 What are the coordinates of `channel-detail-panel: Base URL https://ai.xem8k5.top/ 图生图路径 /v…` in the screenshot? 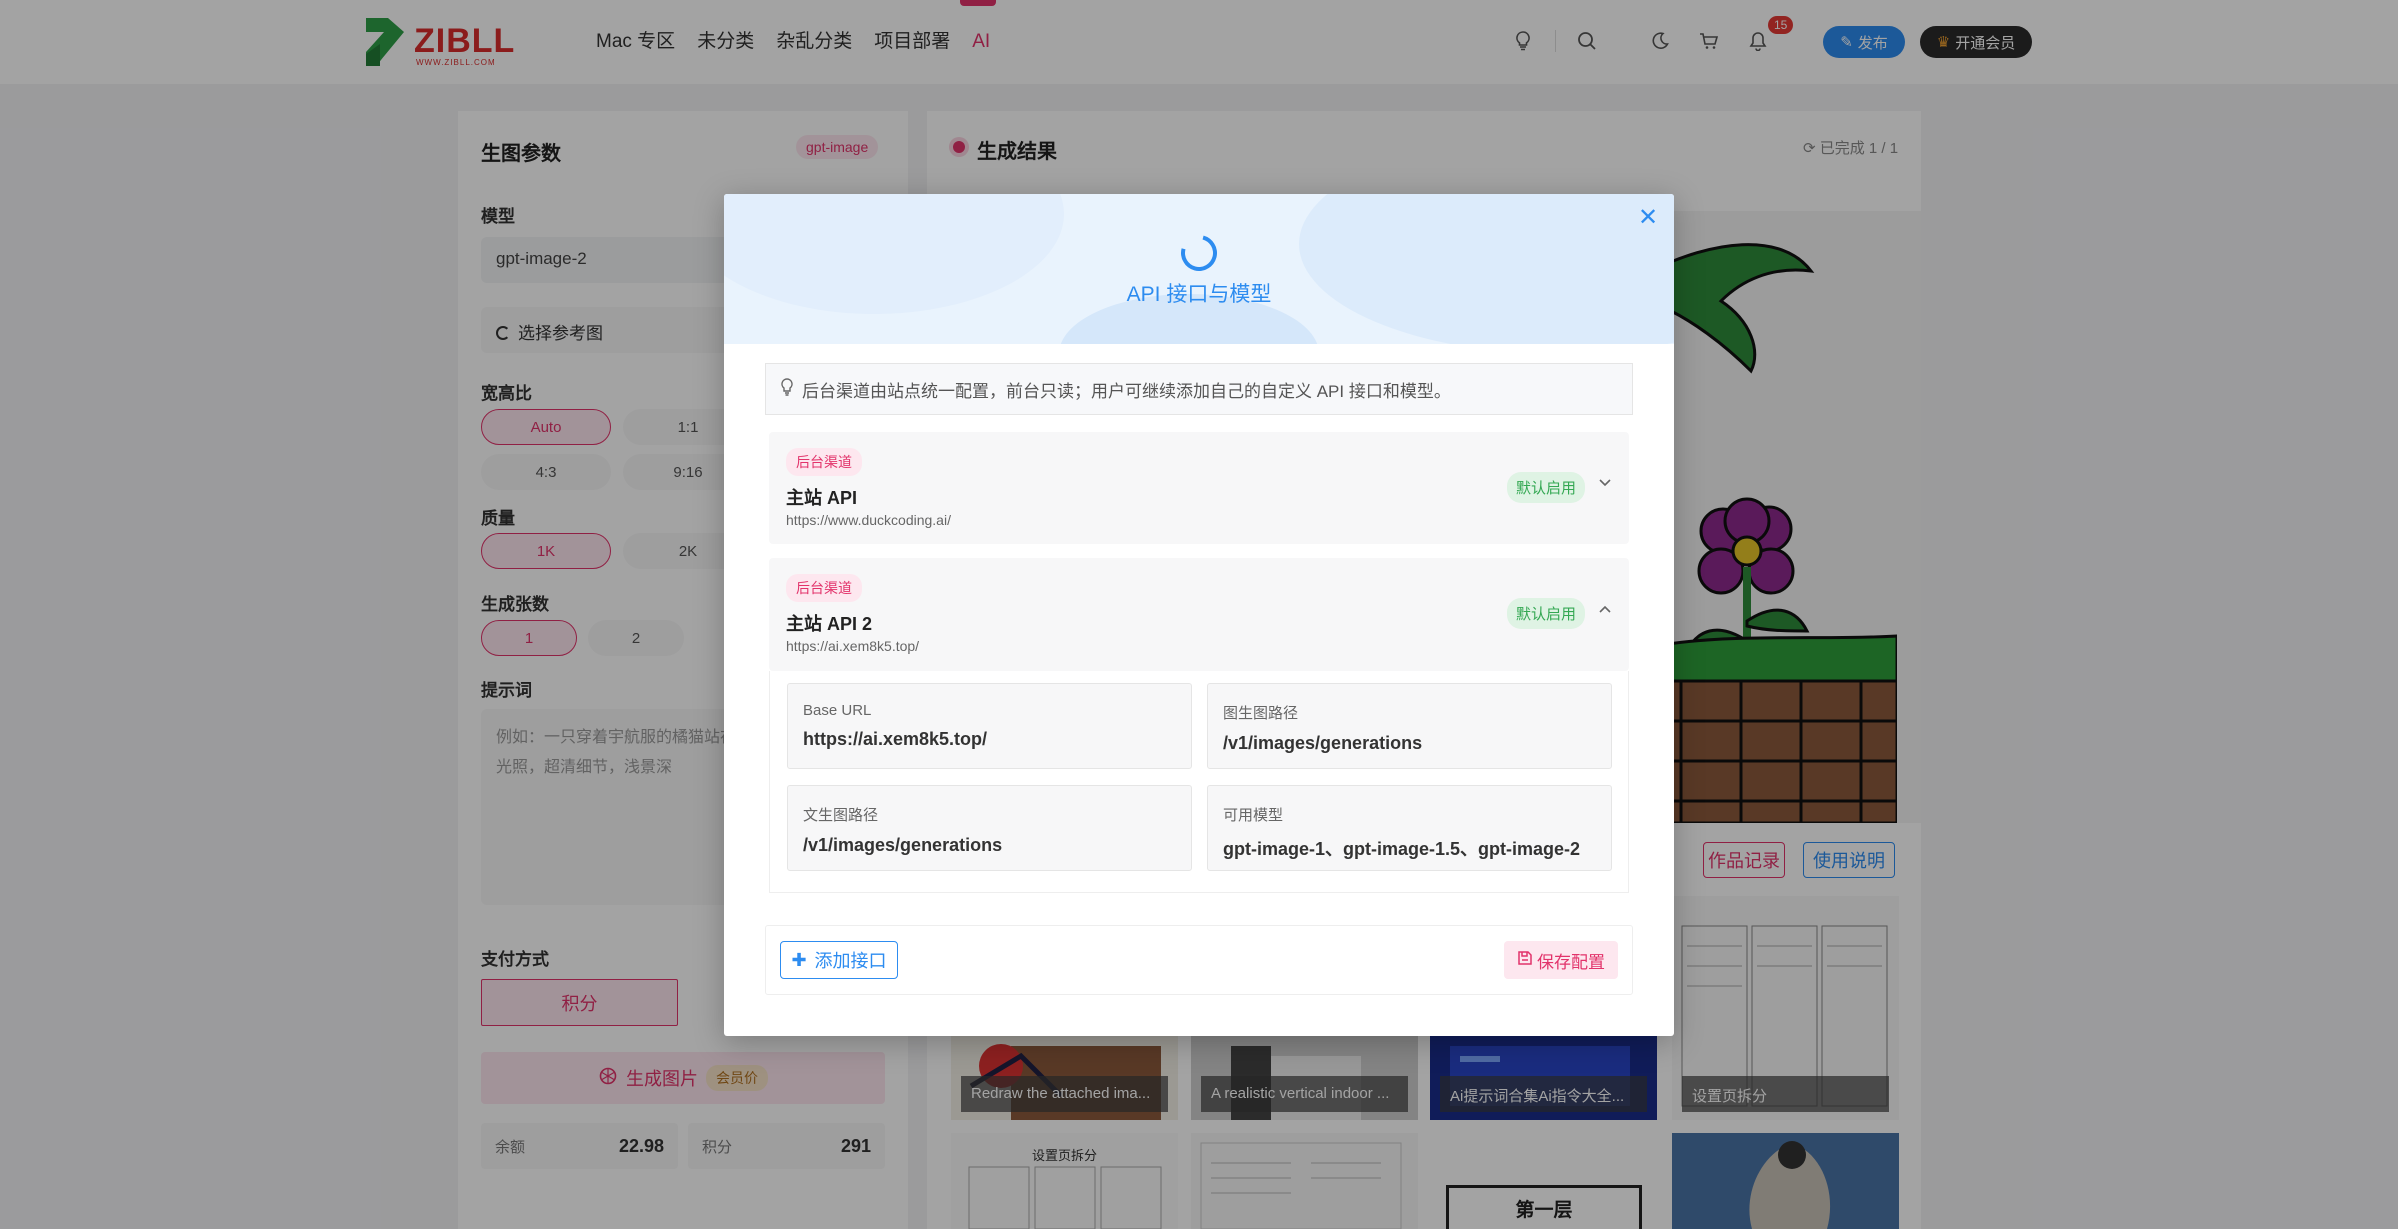 It's located at (1199, 782).